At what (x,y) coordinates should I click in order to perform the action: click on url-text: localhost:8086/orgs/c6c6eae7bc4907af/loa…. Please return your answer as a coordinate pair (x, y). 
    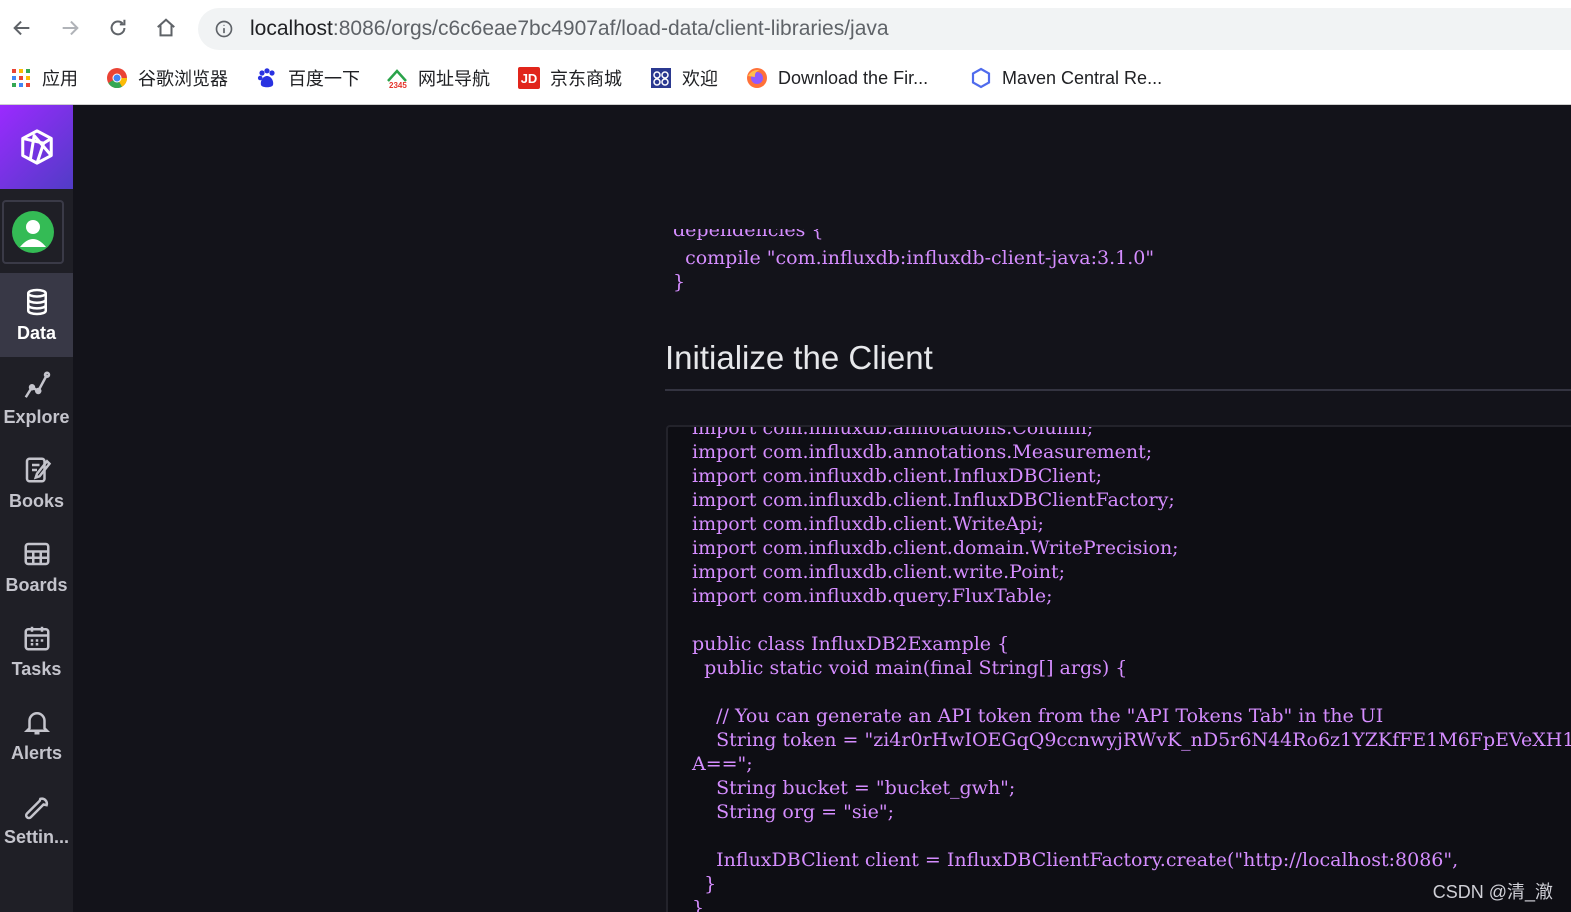
    Looking at the image, I should click on (569, 29).